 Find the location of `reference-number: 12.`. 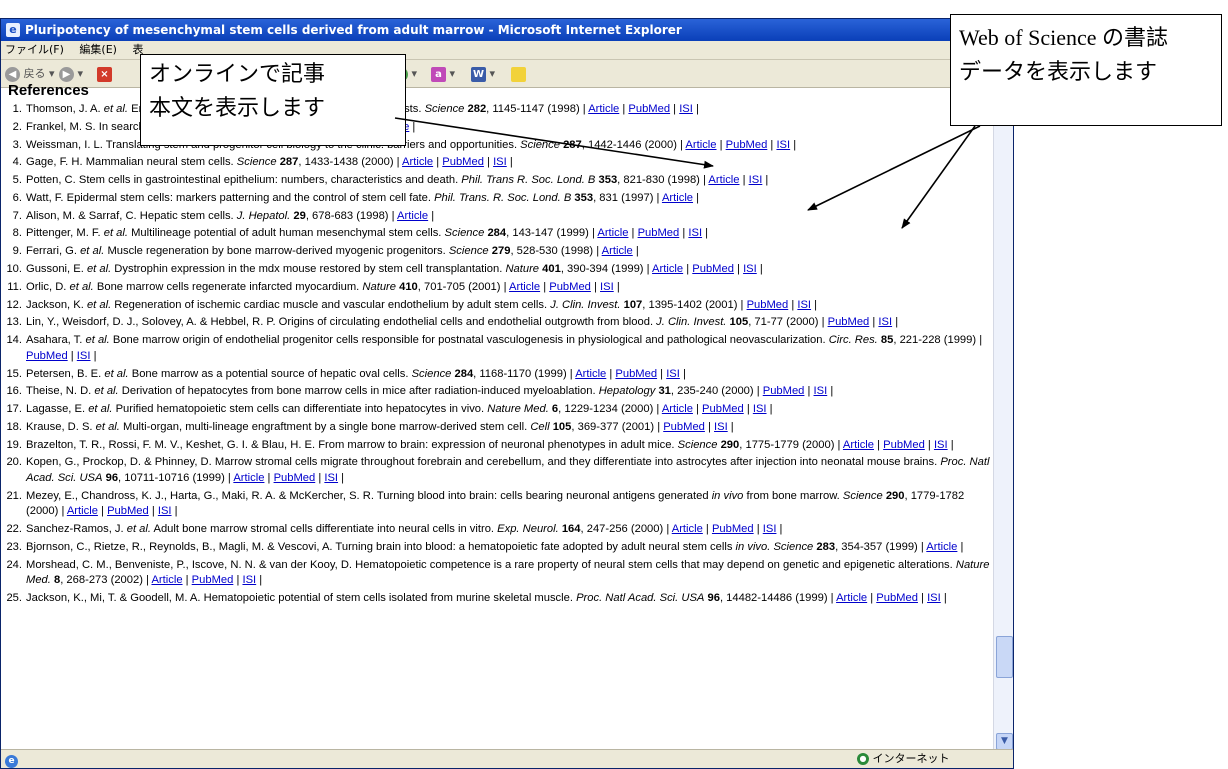

reference-number: 12. is located at coordinates (14, 304).